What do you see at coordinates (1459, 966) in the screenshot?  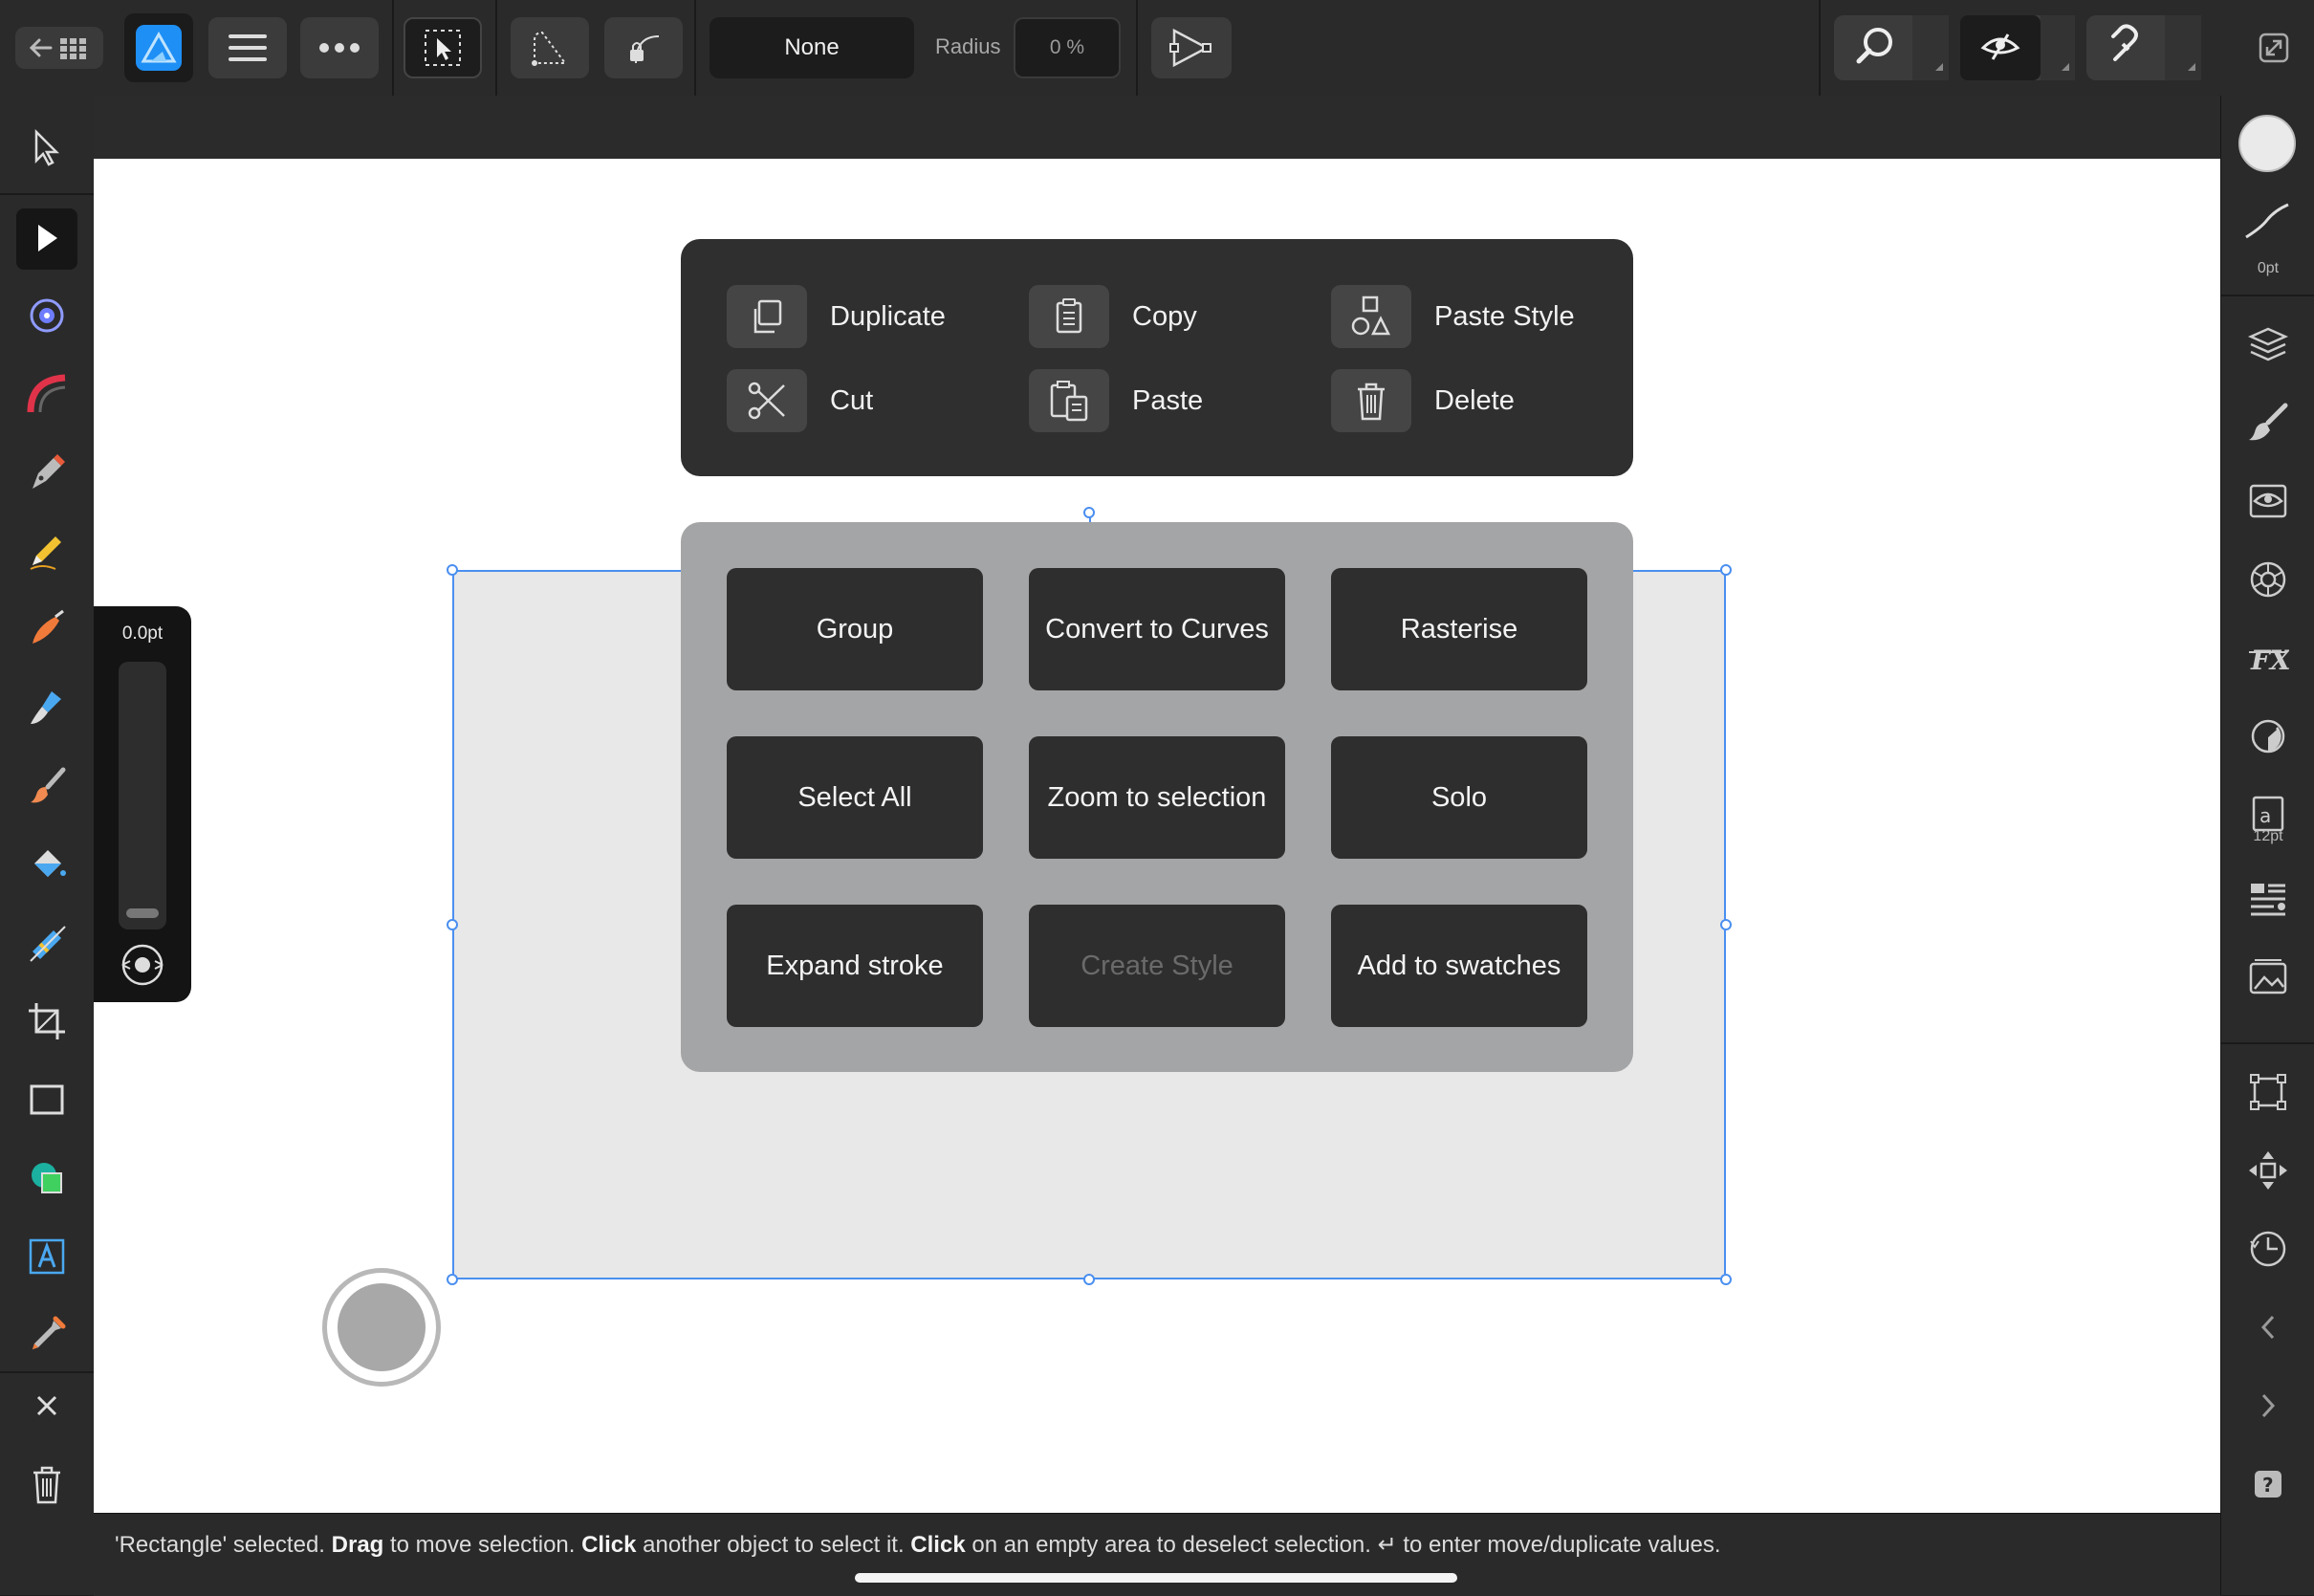 I see `add-to-swatches-button: Add to swatches` at bounding box center [1459, 966].